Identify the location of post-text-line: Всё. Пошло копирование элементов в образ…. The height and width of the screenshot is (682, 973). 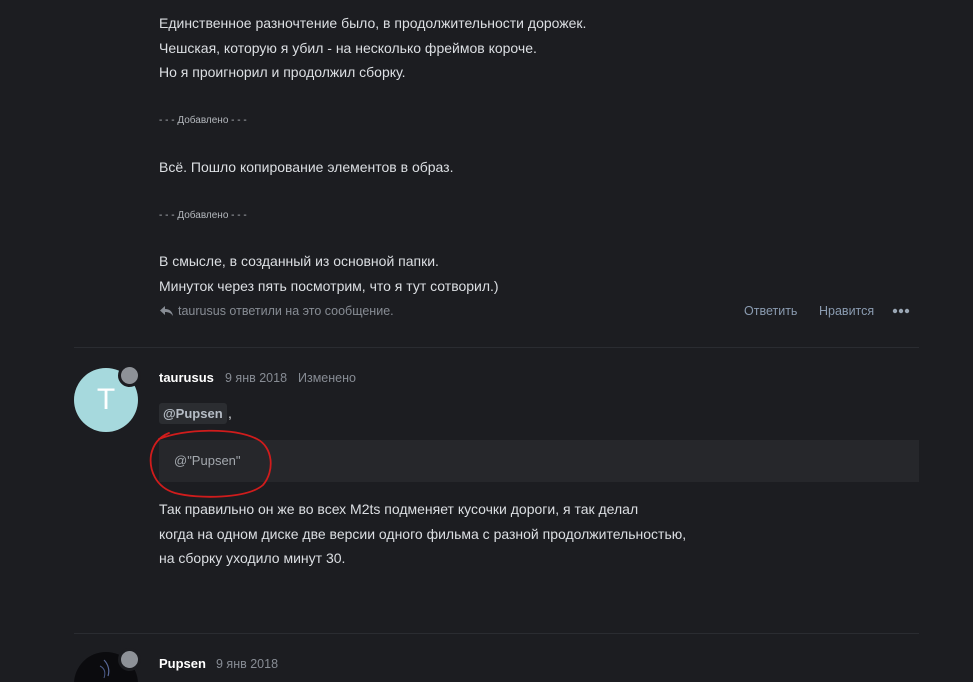
(306, 167).